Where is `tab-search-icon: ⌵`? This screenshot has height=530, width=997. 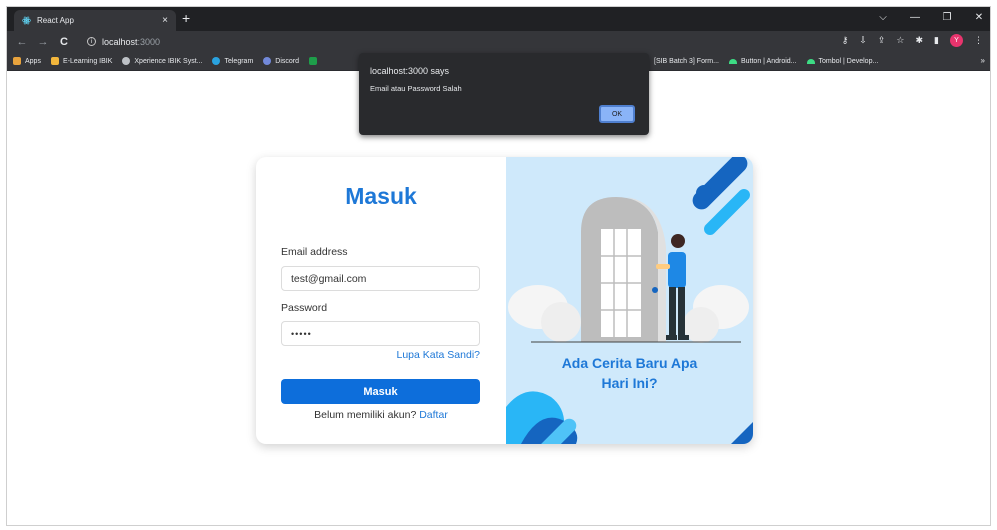
tab-search-icon: ⌵ is located at coordinates (883, 17).